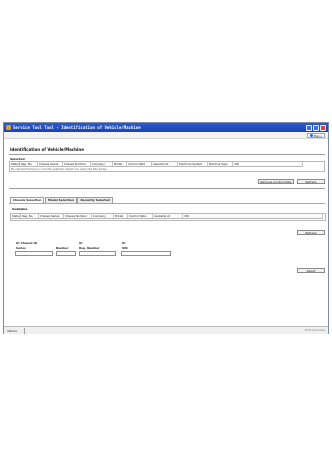 The width and height of the screenshot is (332, 455). What do you see at coordinates (26, 243) in the screenshot?
I see `chassis-id-label: Or Chassis ID` at bounding box center [26, 243].